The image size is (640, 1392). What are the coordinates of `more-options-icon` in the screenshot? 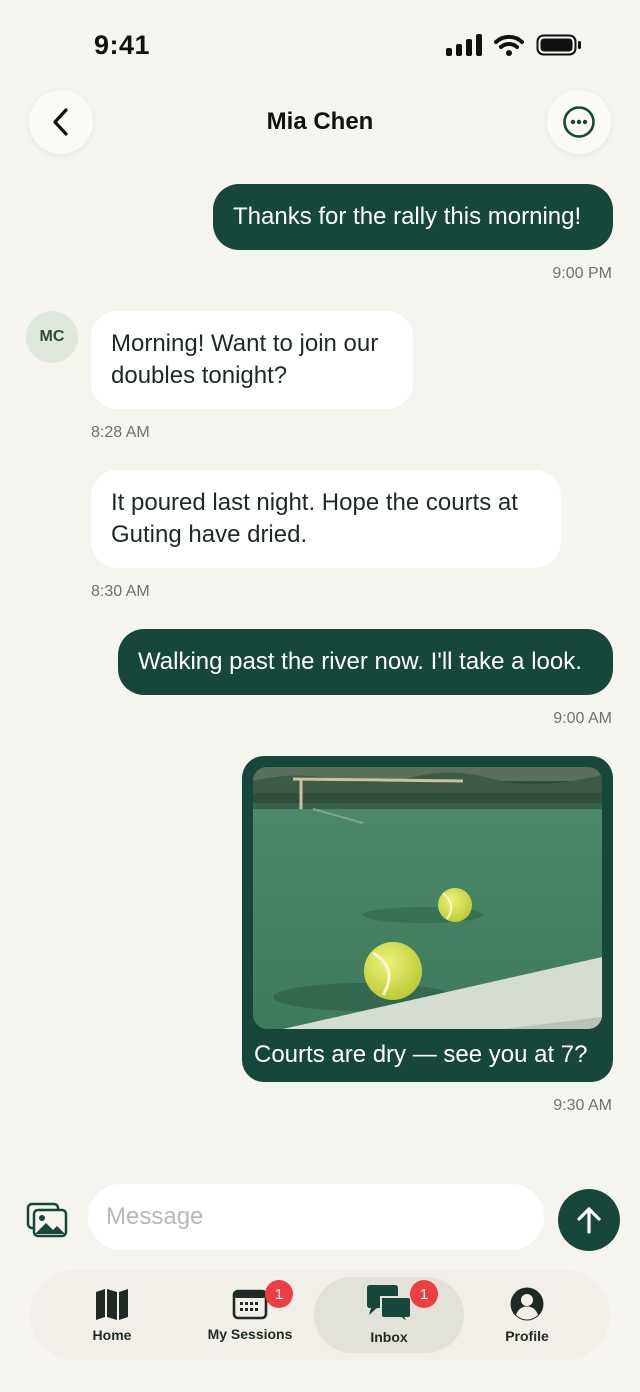 It's located at (579, 122).